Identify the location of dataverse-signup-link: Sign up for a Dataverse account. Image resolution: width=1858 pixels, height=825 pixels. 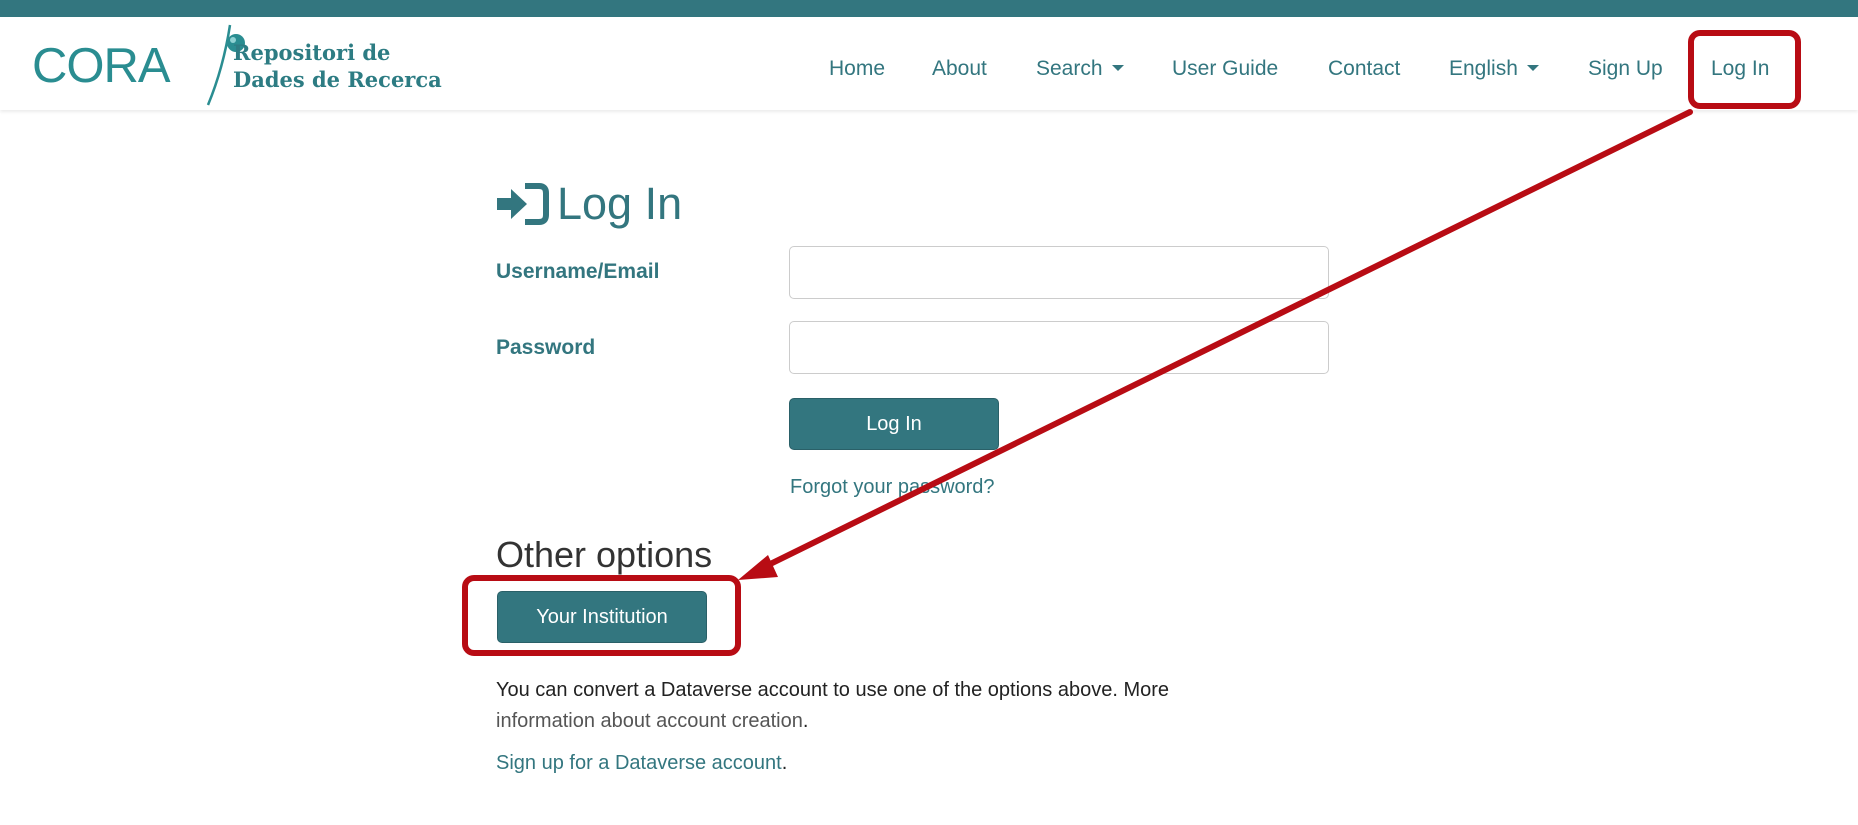
(639, 763).